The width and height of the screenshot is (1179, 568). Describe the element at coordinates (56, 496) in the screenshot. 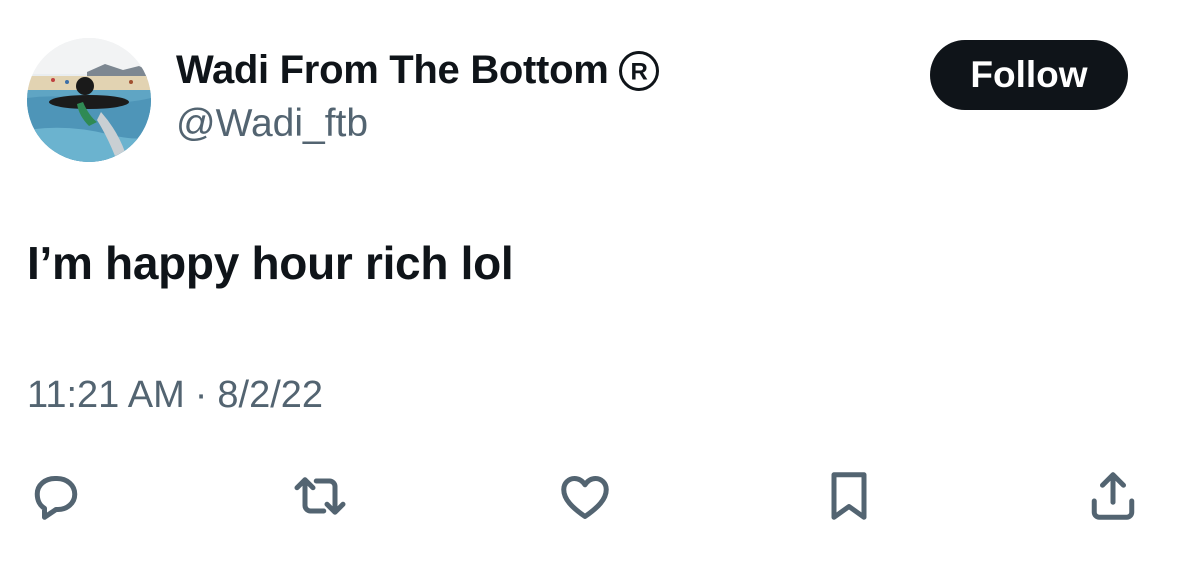

I see `reply-icon` at that location.